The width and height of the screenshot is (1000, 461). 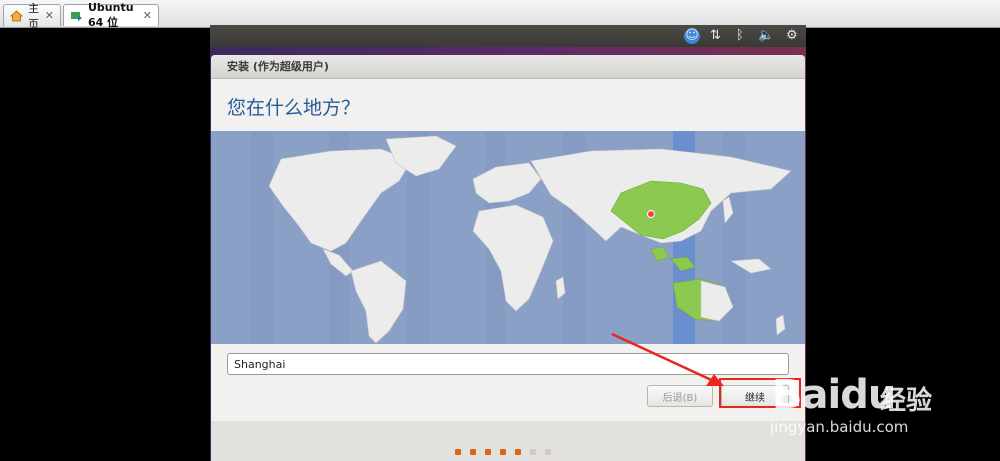 I want to click on baidu-watermark: Baidu 经验 jingyan.baidu.com, so click(x=877, y=402).